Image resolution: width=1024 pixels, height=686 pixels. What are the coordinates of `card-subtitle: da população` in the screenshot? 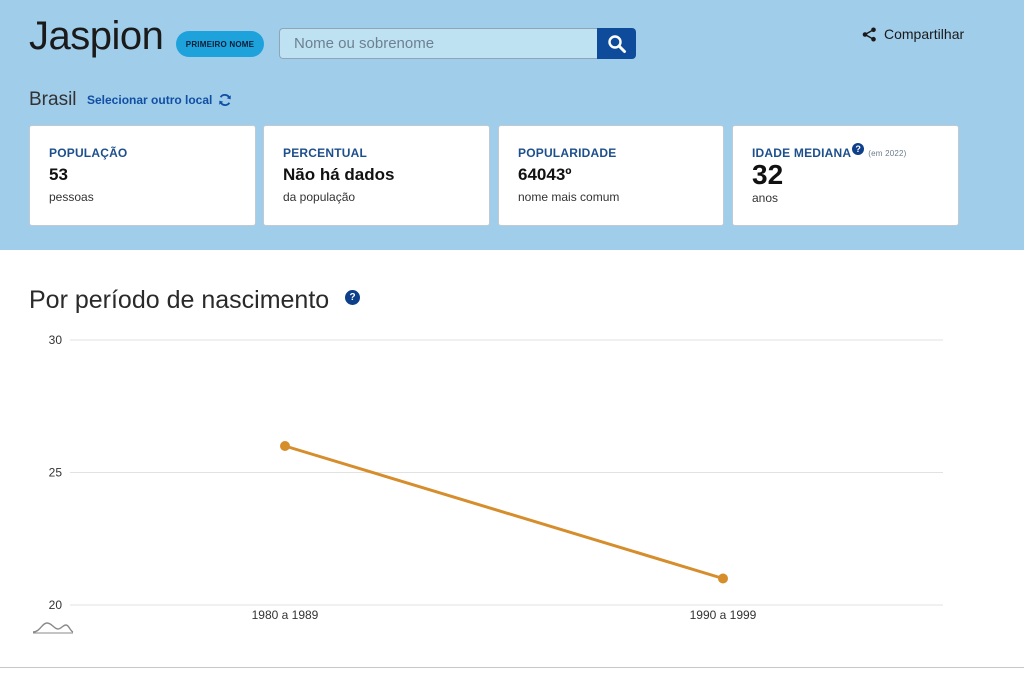 It's located at (319, 197).